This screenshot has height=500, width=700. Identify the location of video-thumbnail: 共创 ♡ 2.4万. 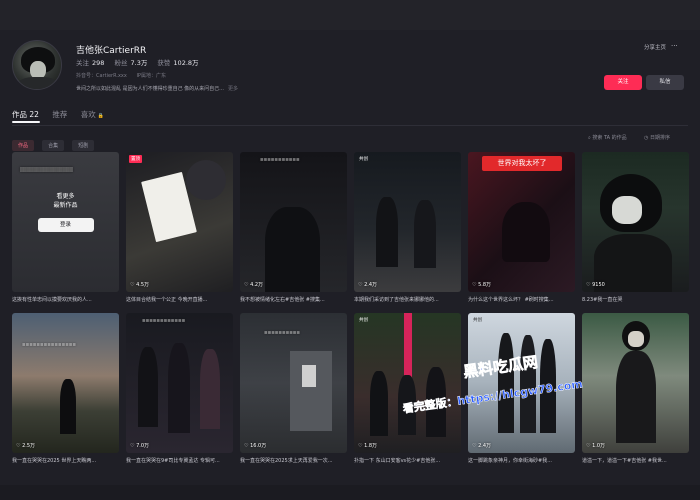
(407, 222).